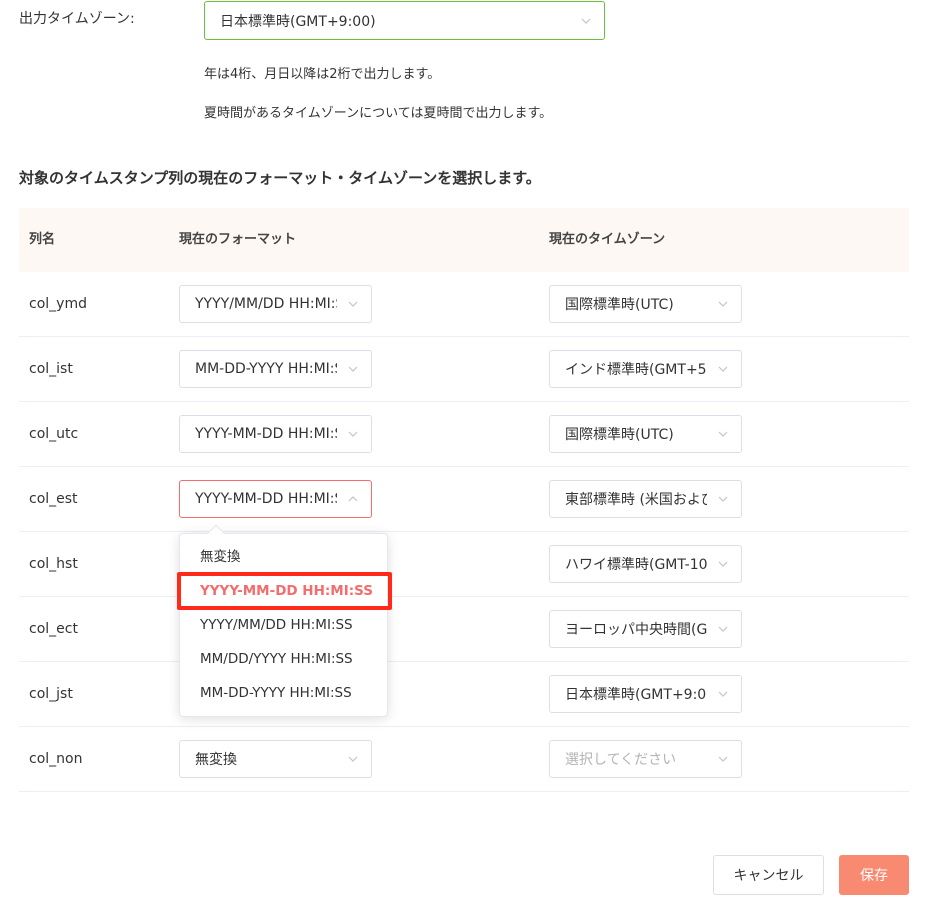  I want to click on timezone-select: 日本標準時(GMT+9:00), so click(645, 694).